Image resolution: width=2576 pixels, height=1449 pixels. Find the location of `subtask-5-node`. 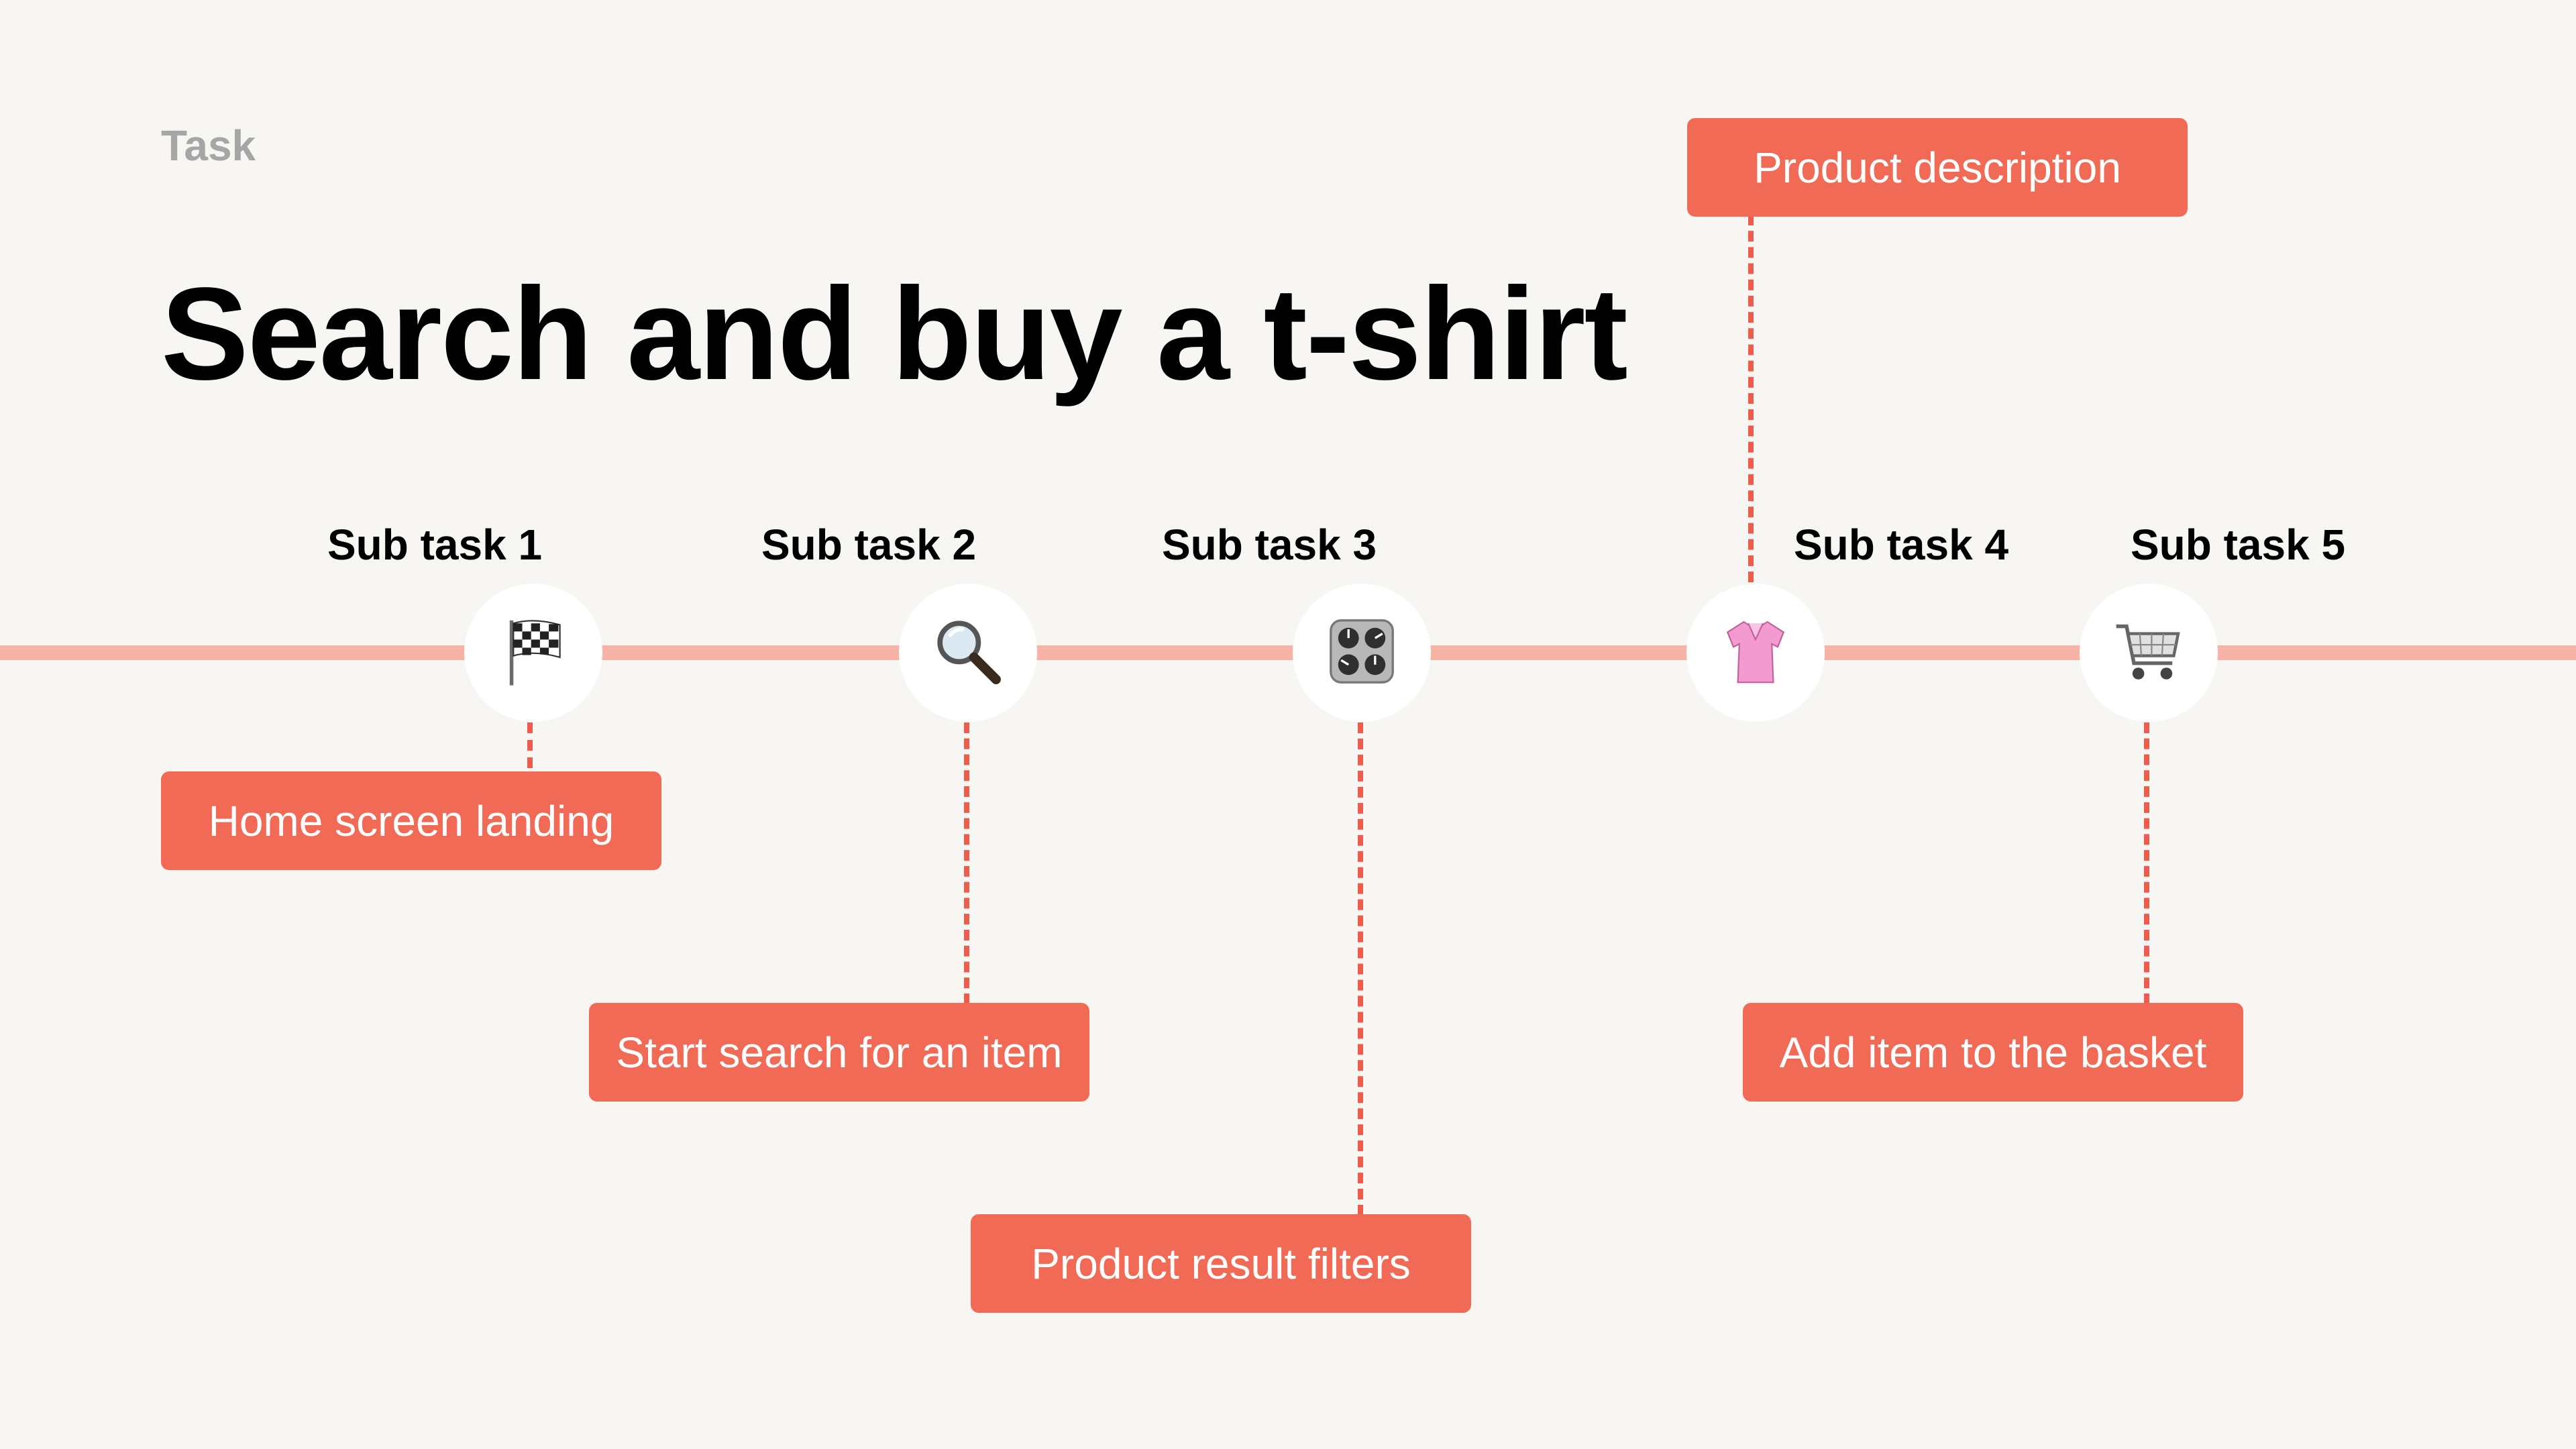

subtask-5-node is located at coordinates (2149, 653).